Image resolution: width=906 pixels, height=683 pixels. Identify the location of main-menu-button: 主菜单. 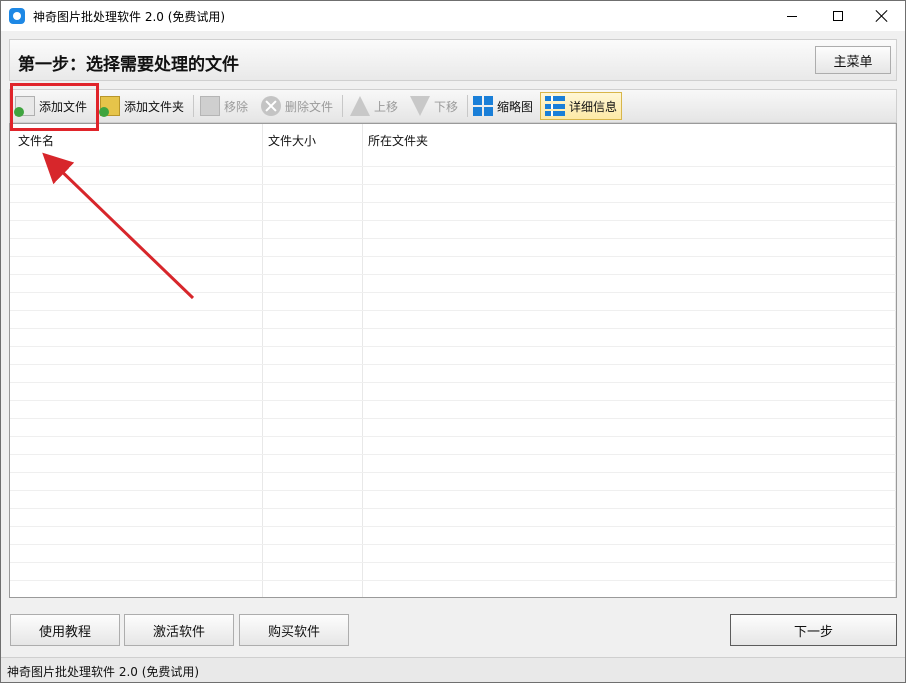
(853, 60).